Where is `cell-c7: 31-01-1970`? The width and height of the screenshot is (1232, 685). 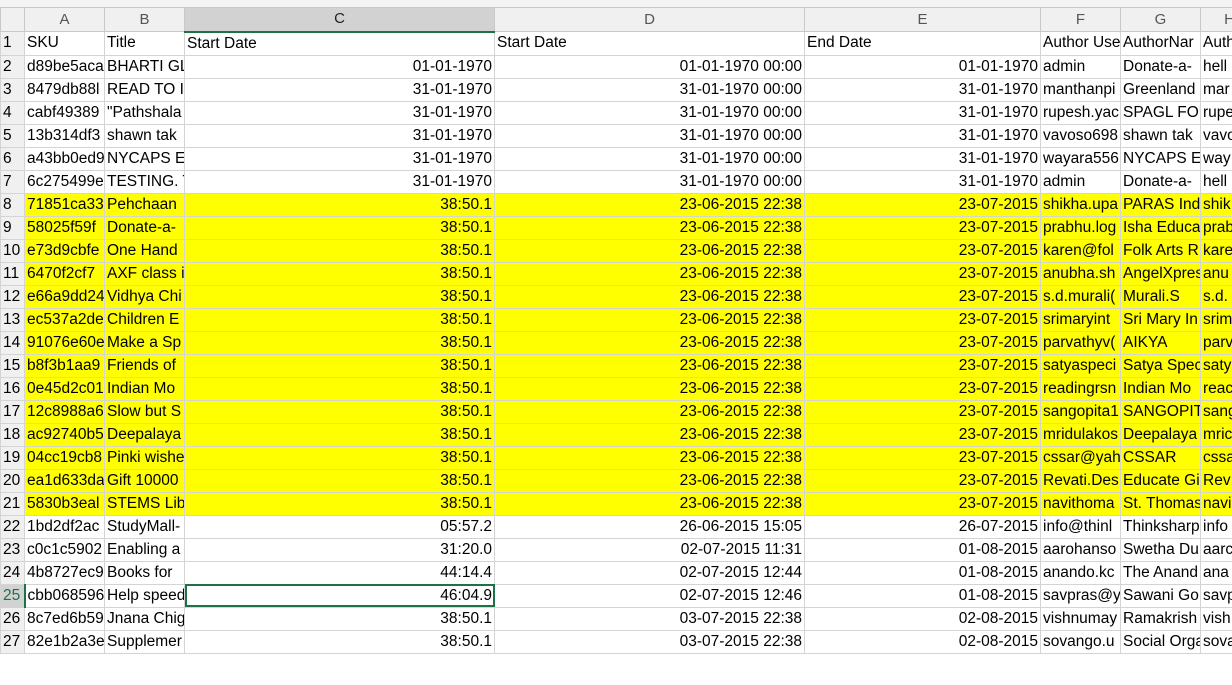 cell-c7: 31-01-1970 is located at coordinates (339, 181).